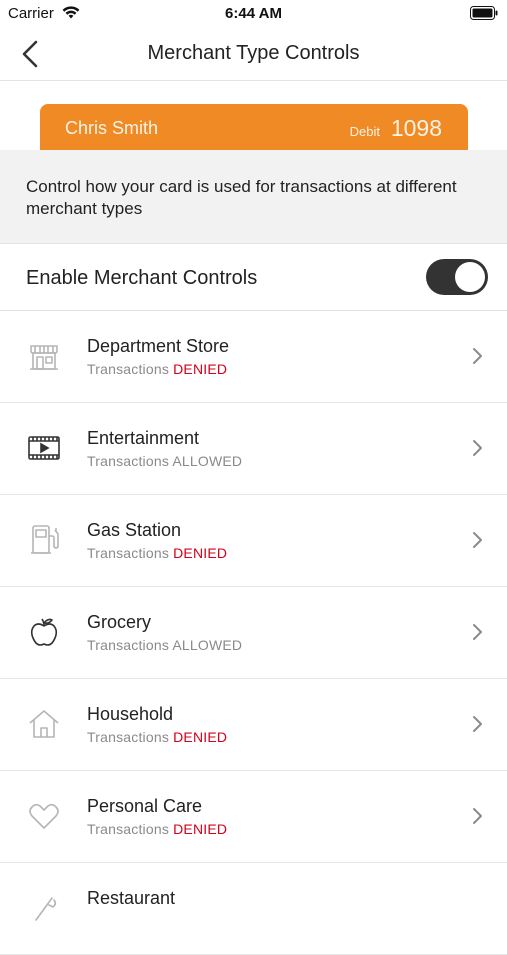  What do you see at coordinates (119, 622) in the screenshot?
I see `merchant-name: Grocery` at bounding box center [119, 622].